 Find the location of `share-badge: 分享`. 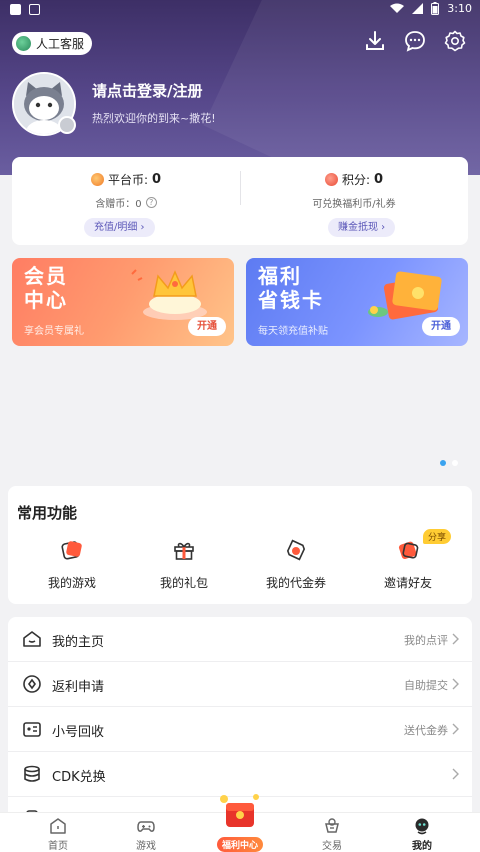

share-badge: 分享 is located at coordinates (437, 536).